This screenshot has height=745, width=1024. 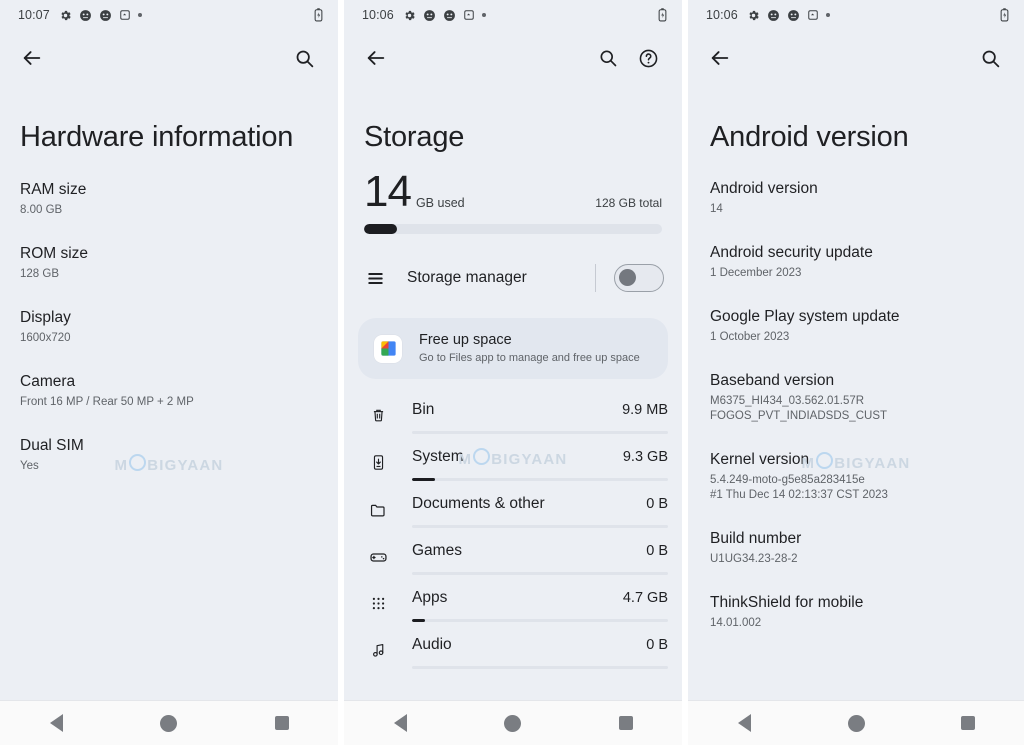 I want to click on list-item: Apps 4.7 GB, so click(x=513, y=598).